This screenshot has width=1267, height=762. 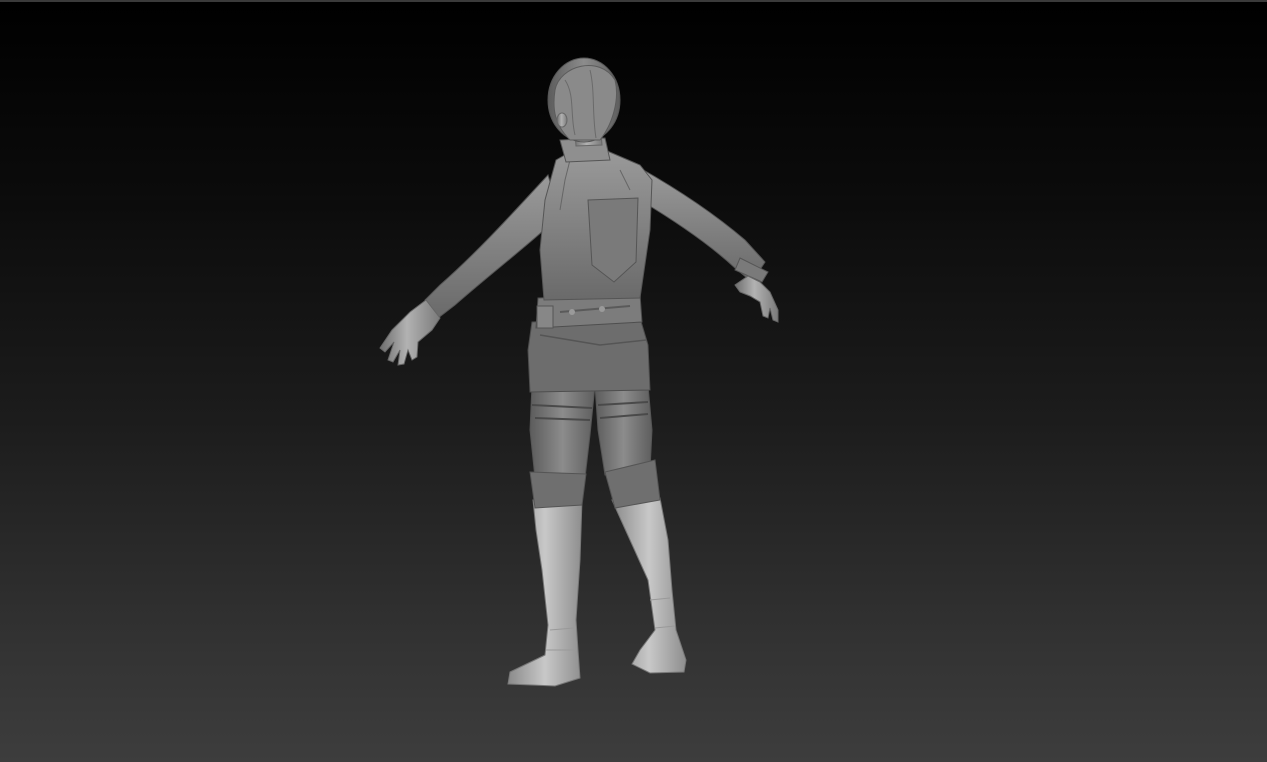 What do you see at coordinates (589, 355) in the screenshot?
I see `hip-wrap` at bounding box center [589, 355].